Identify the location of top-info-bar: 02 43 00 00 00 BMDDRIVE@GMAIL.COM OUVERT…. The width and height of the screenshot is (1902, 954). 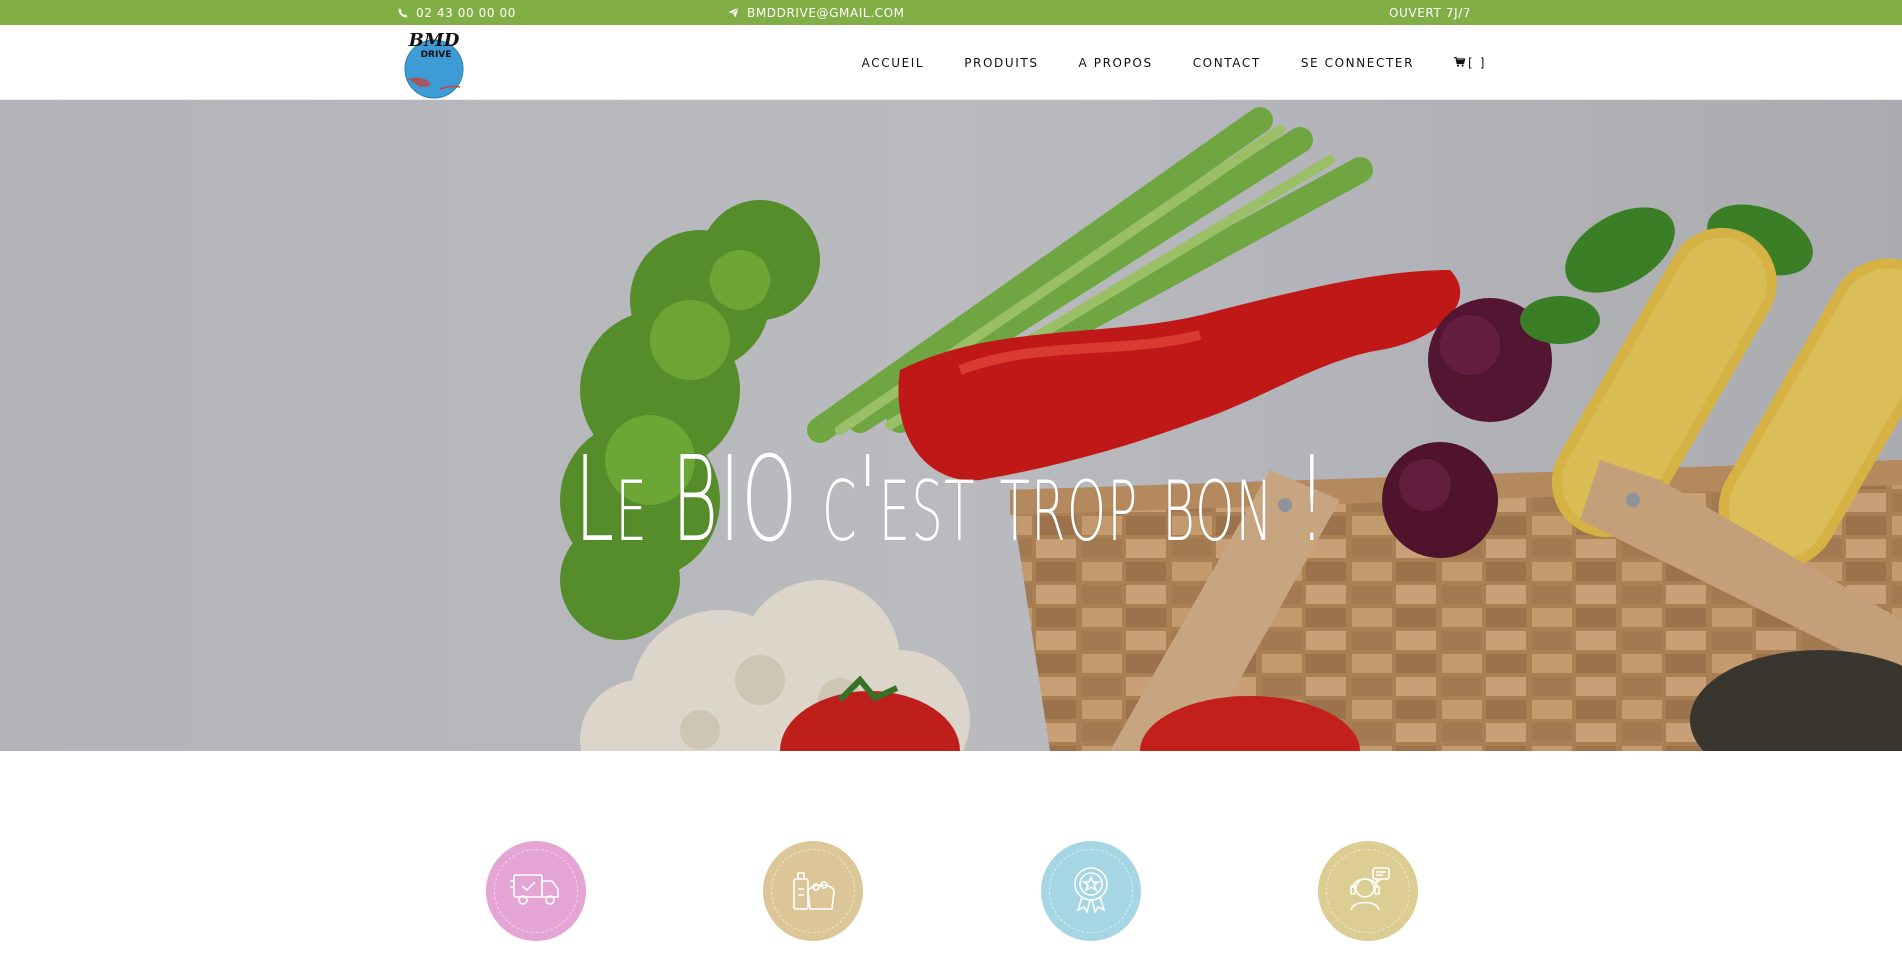
(951, 12).